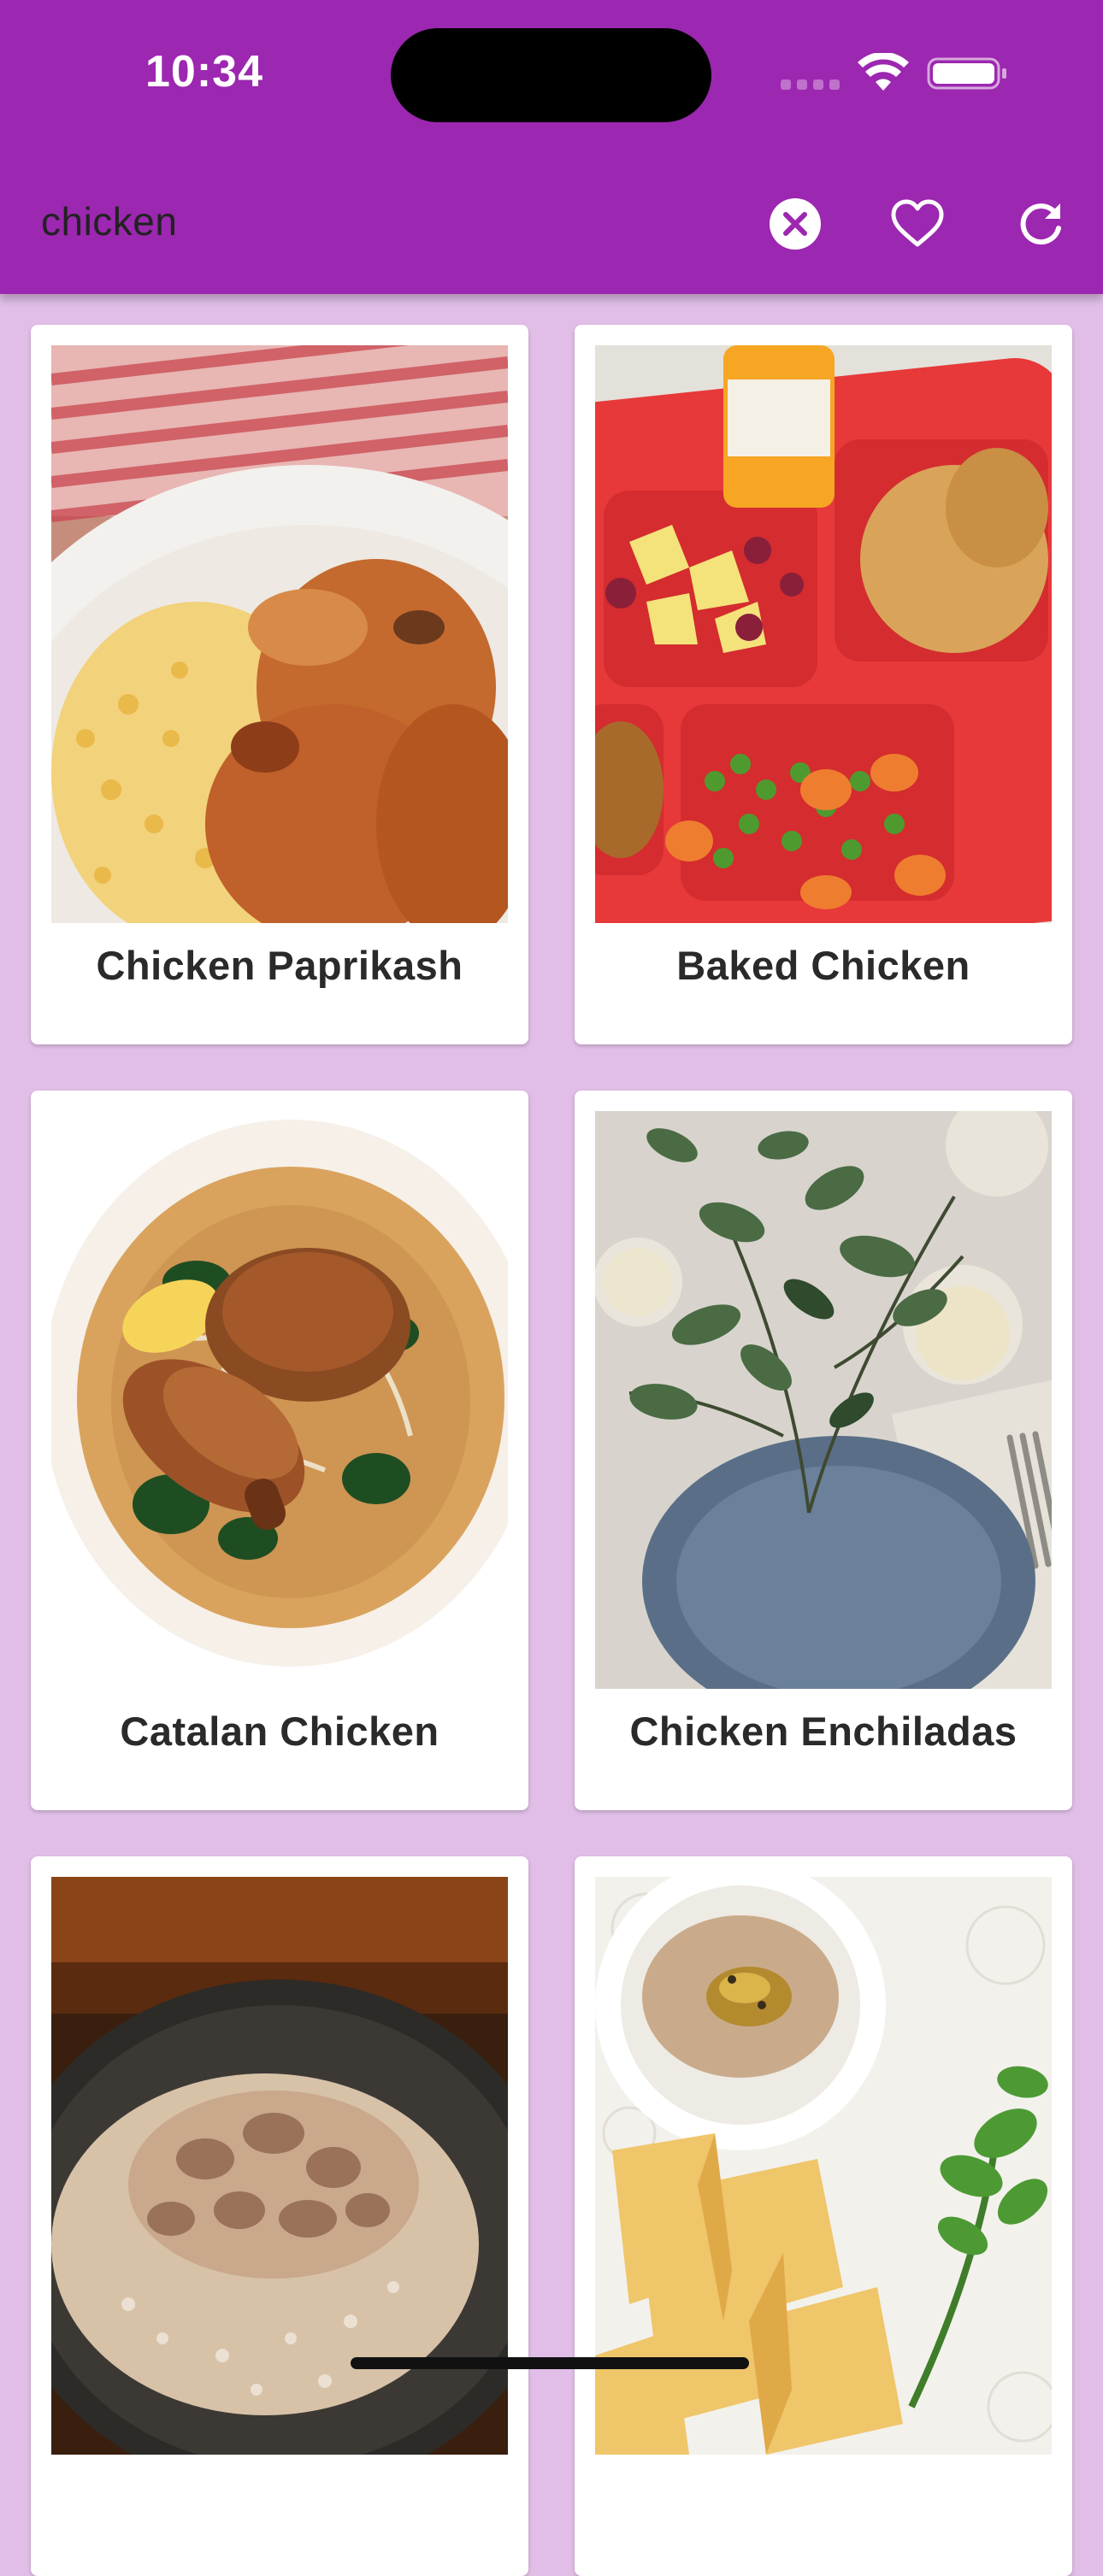  I want to click on recipe-card: Chicken Paprikash, so click(279, 684).